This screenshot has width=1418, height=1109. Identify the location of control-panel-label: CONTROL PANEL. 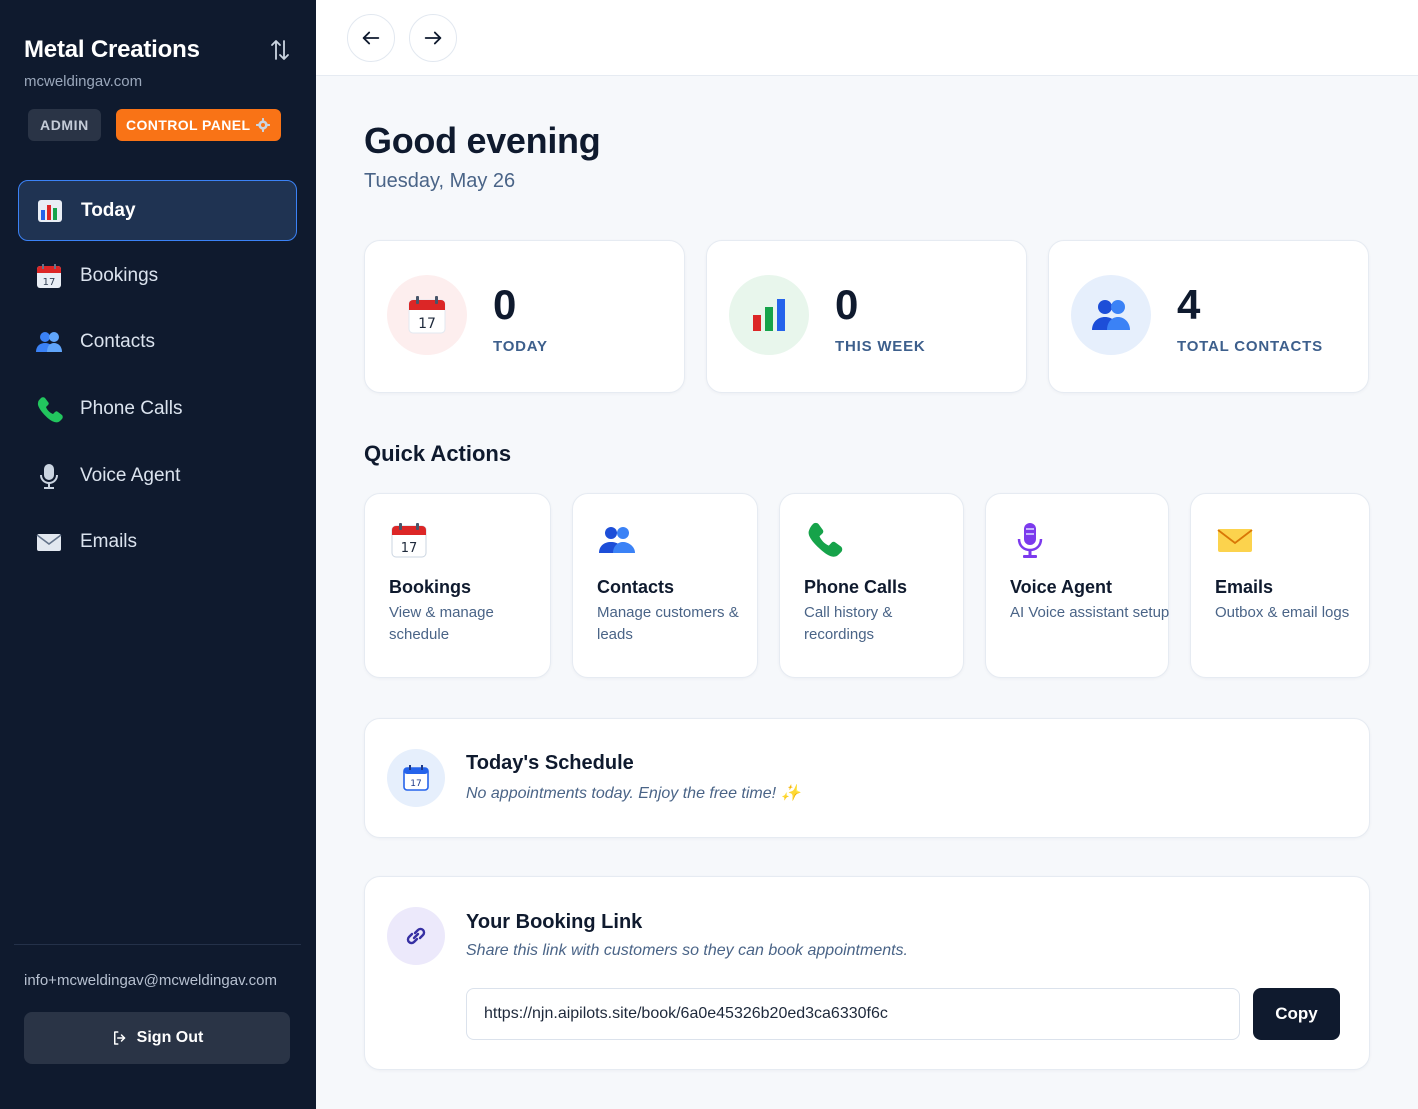
(188, 125).